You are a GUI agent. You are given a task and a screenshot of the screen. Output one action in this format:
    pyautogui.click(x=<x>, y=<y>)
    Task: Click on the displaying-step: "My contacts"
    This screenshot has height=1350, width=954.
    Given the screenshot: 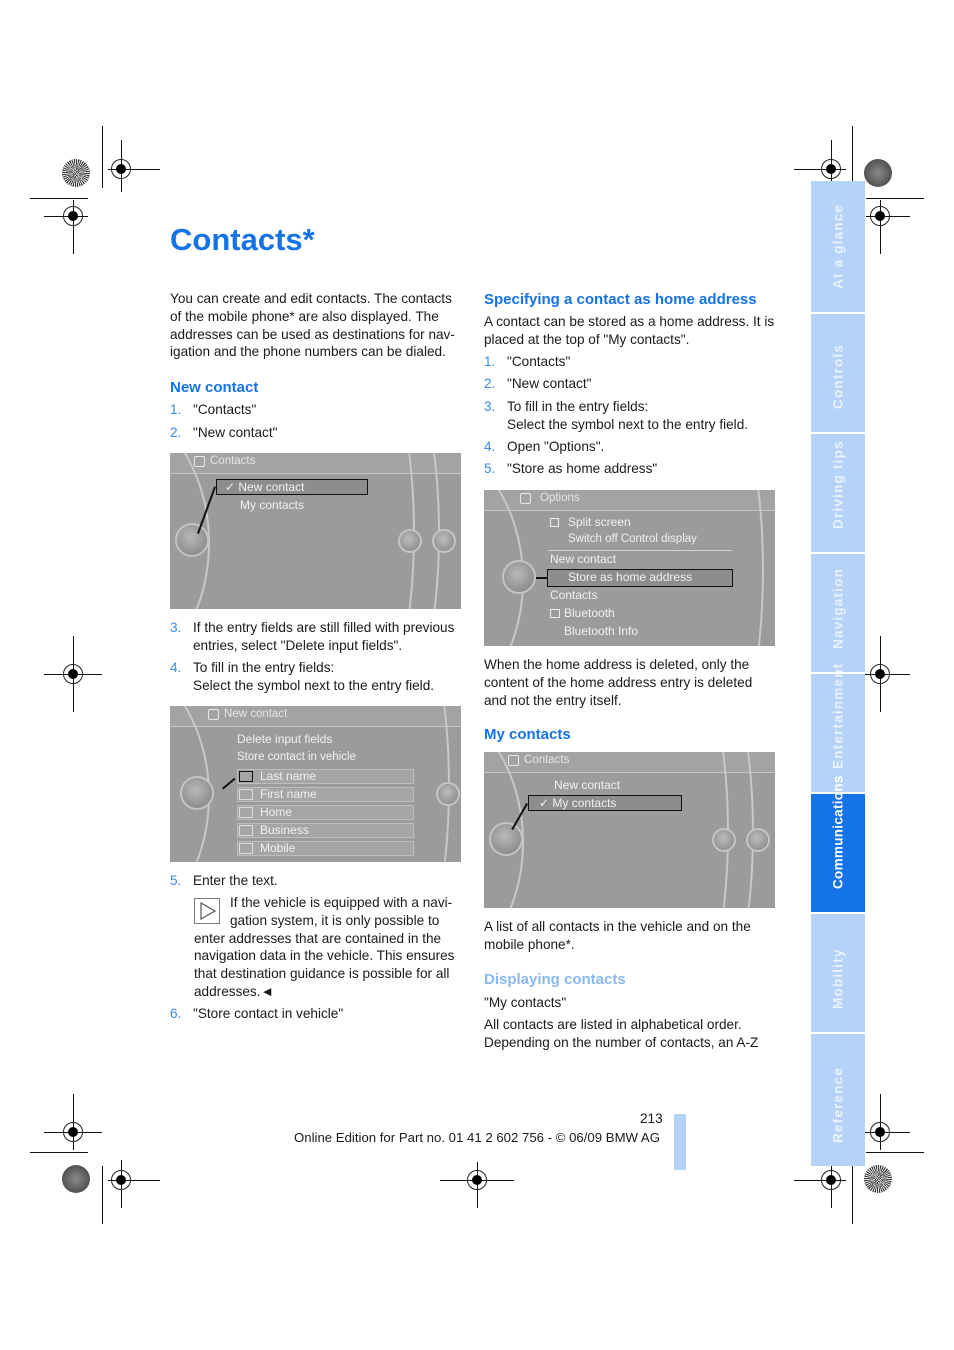 What is the action you would take?
    pyautogui.click(x=525, y=1002)
    